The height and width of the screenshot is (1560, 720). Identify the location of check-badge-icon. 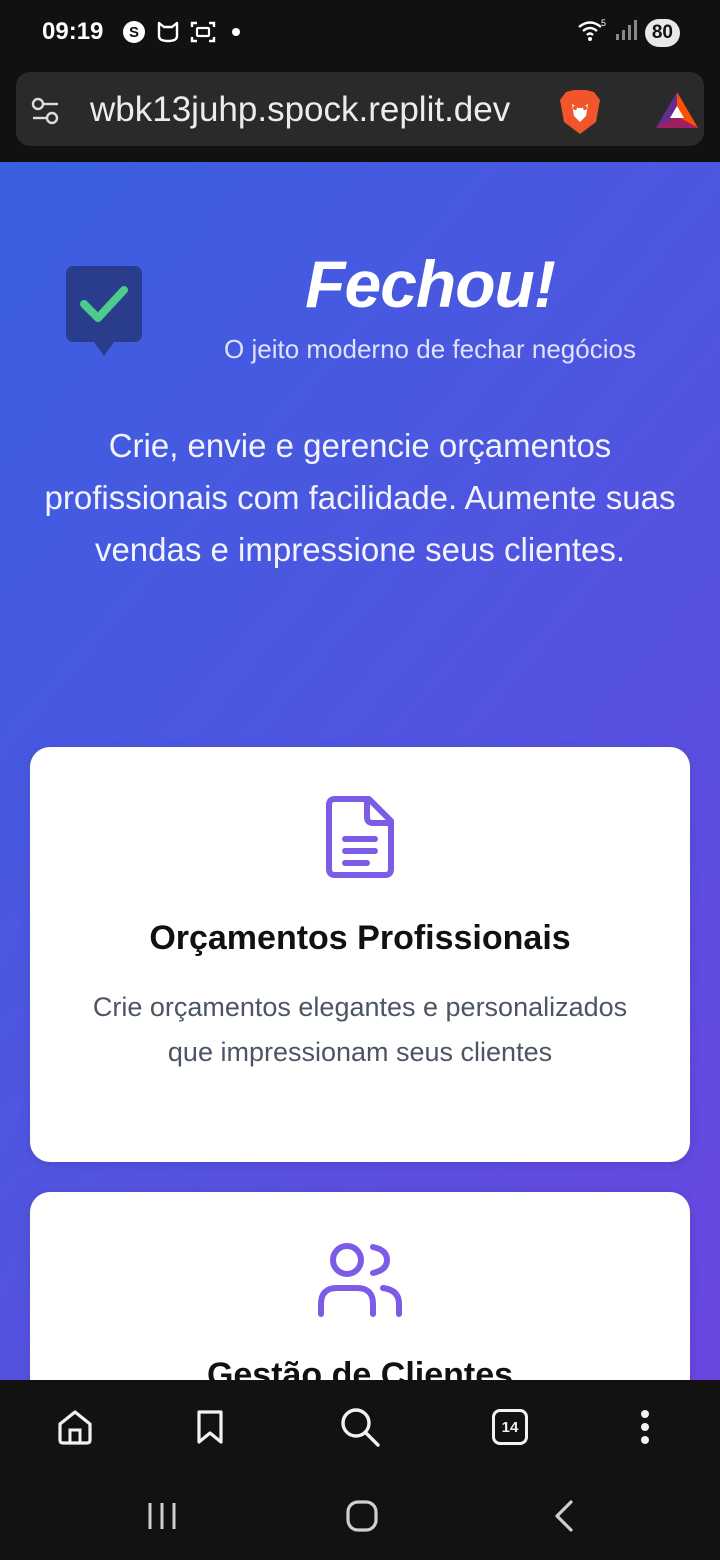
(104, 314).